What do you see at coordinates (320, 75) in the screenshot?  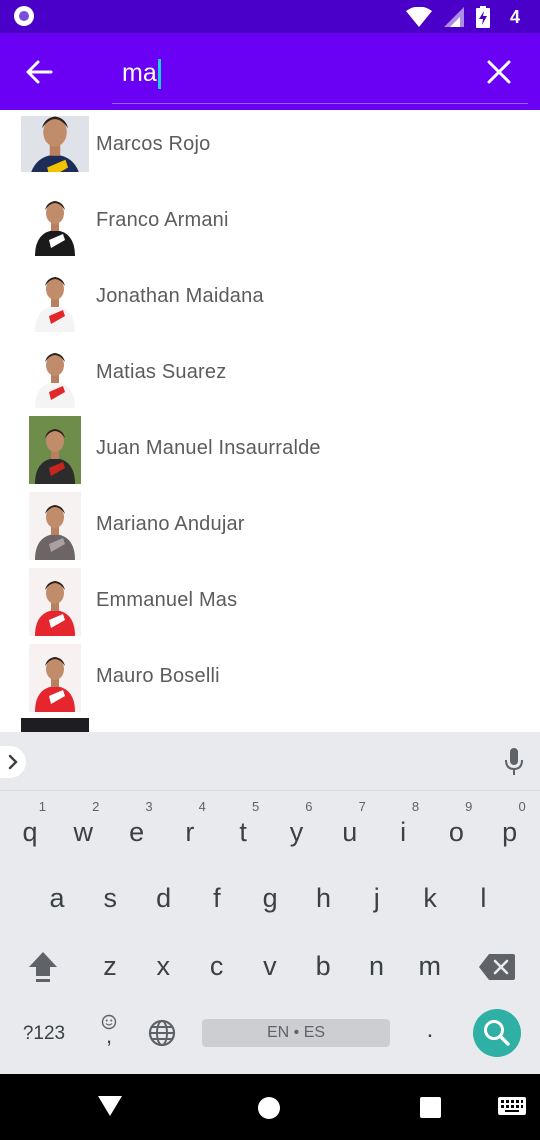 I see `search-input: ma` at bounding box center [320, 75].